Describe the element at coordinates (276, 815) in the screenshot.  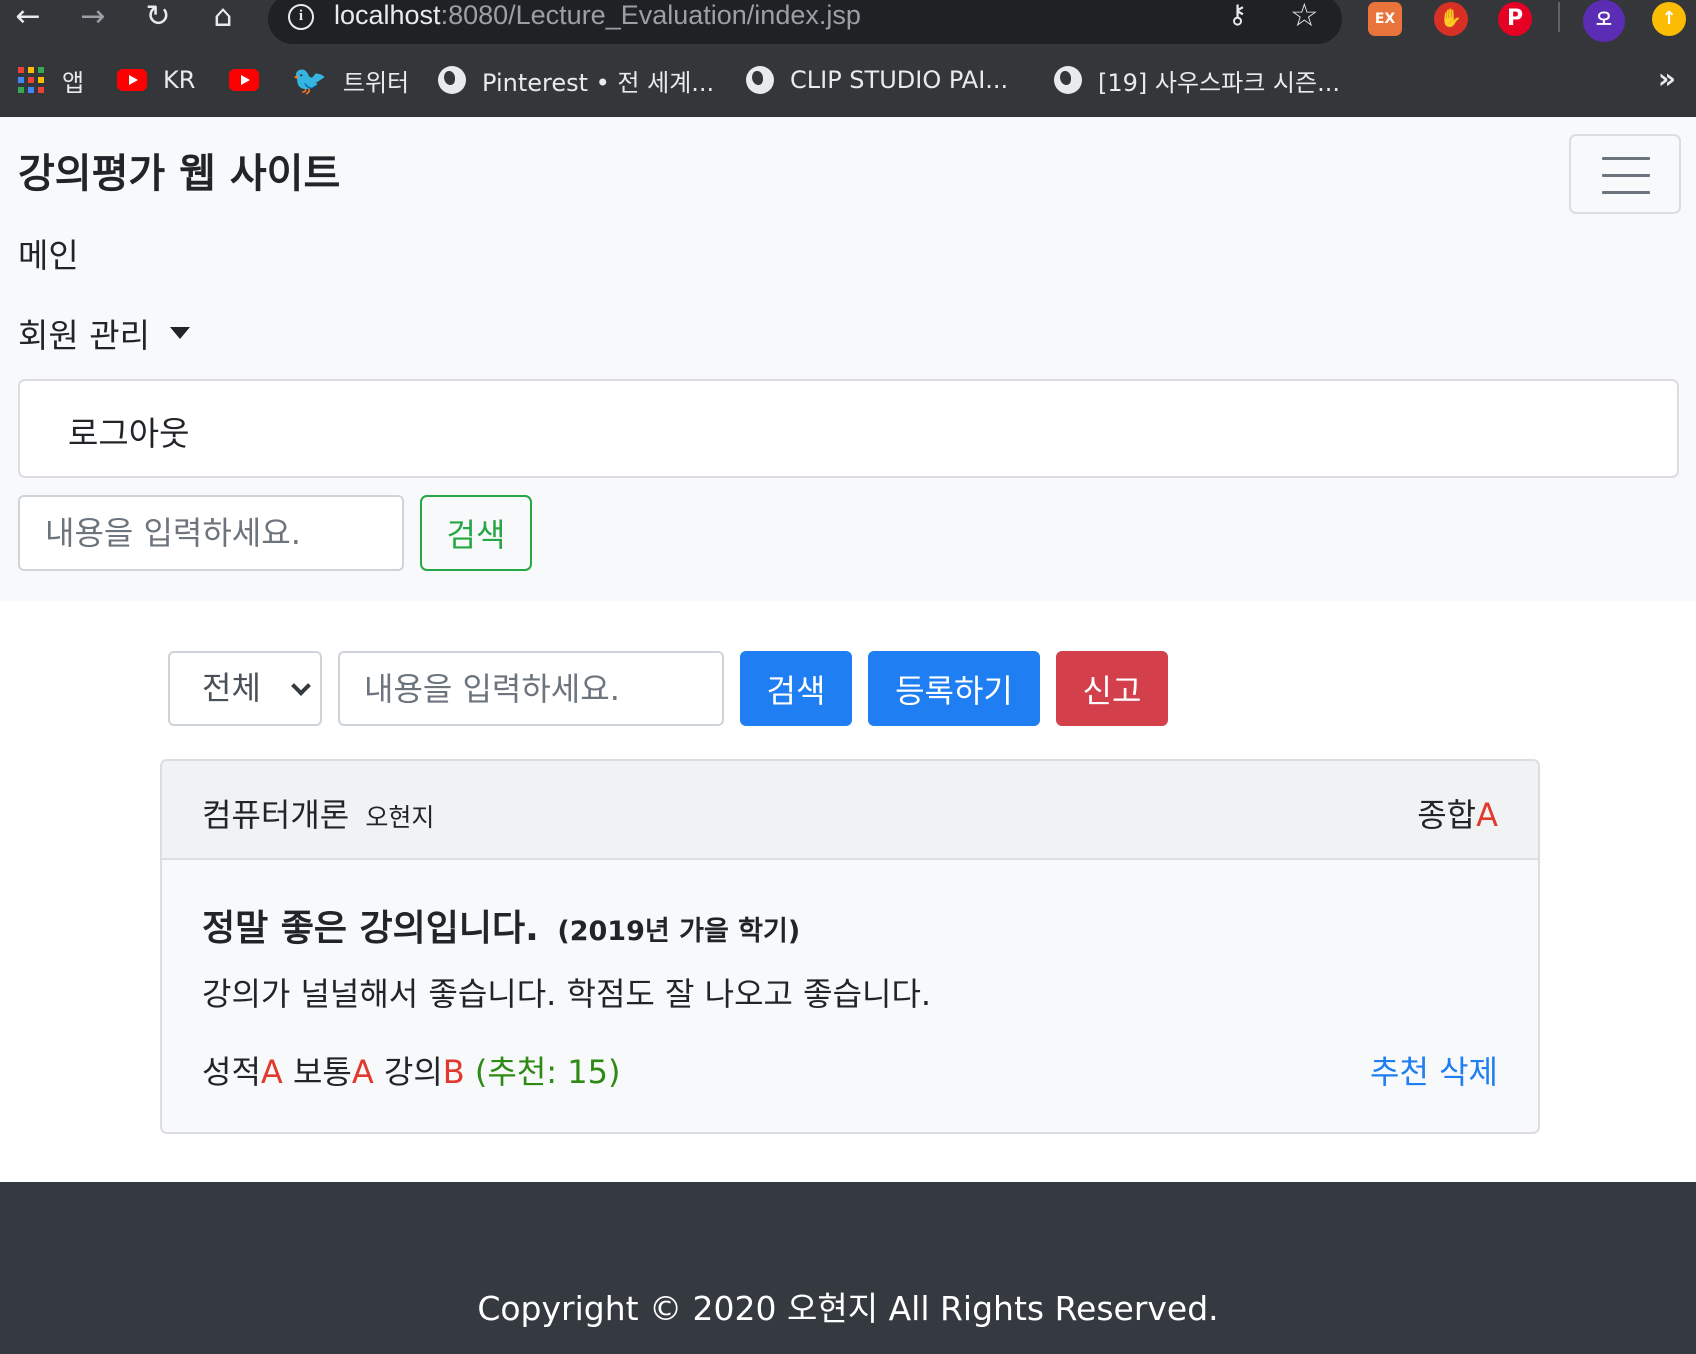
I see `lecture-name: 컴퓨터개론` at that location.